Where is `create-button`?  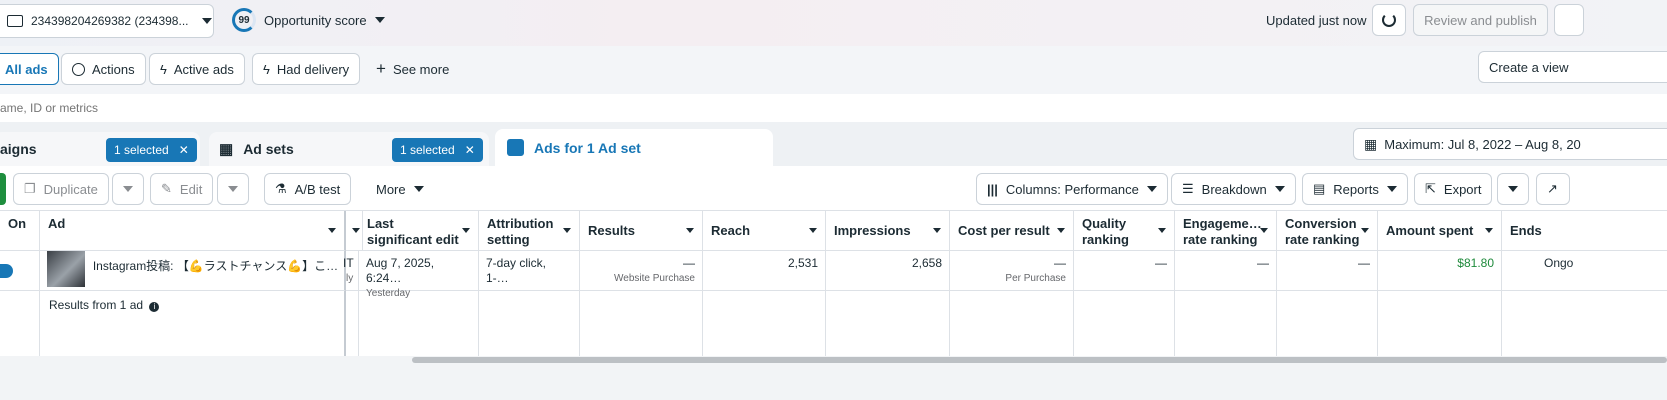 create-button is located at coordinates (3, 189).